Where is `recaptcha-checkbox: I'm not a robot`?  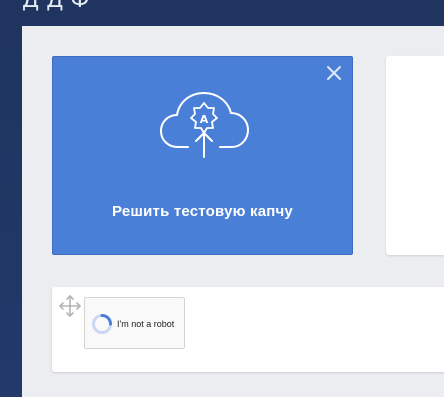 recaptcha-checkbox: I'm not a robot is located at coordinates (134, 323).